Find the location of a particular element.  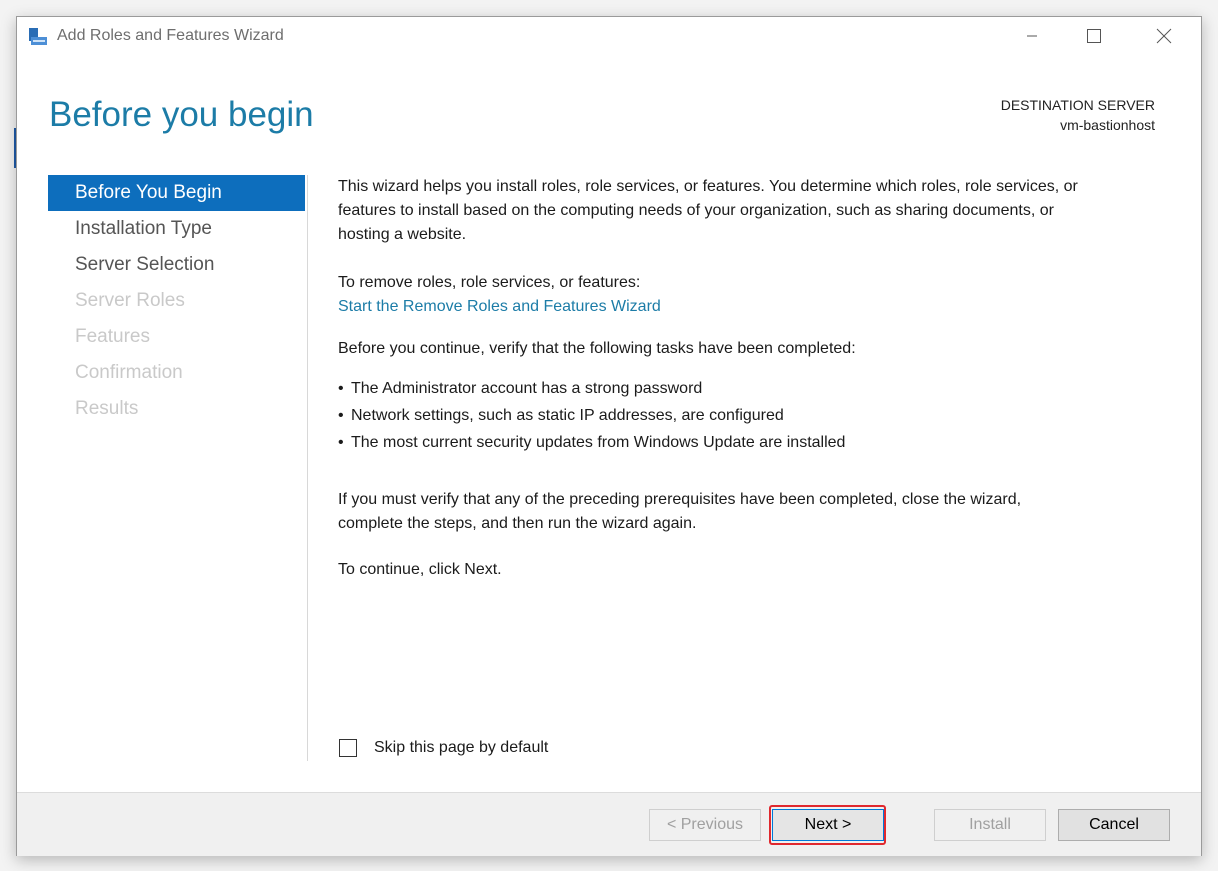

destination-server-info: DESTINATION SERVER vm-bastionhost is located at coordinates (1078, 115).